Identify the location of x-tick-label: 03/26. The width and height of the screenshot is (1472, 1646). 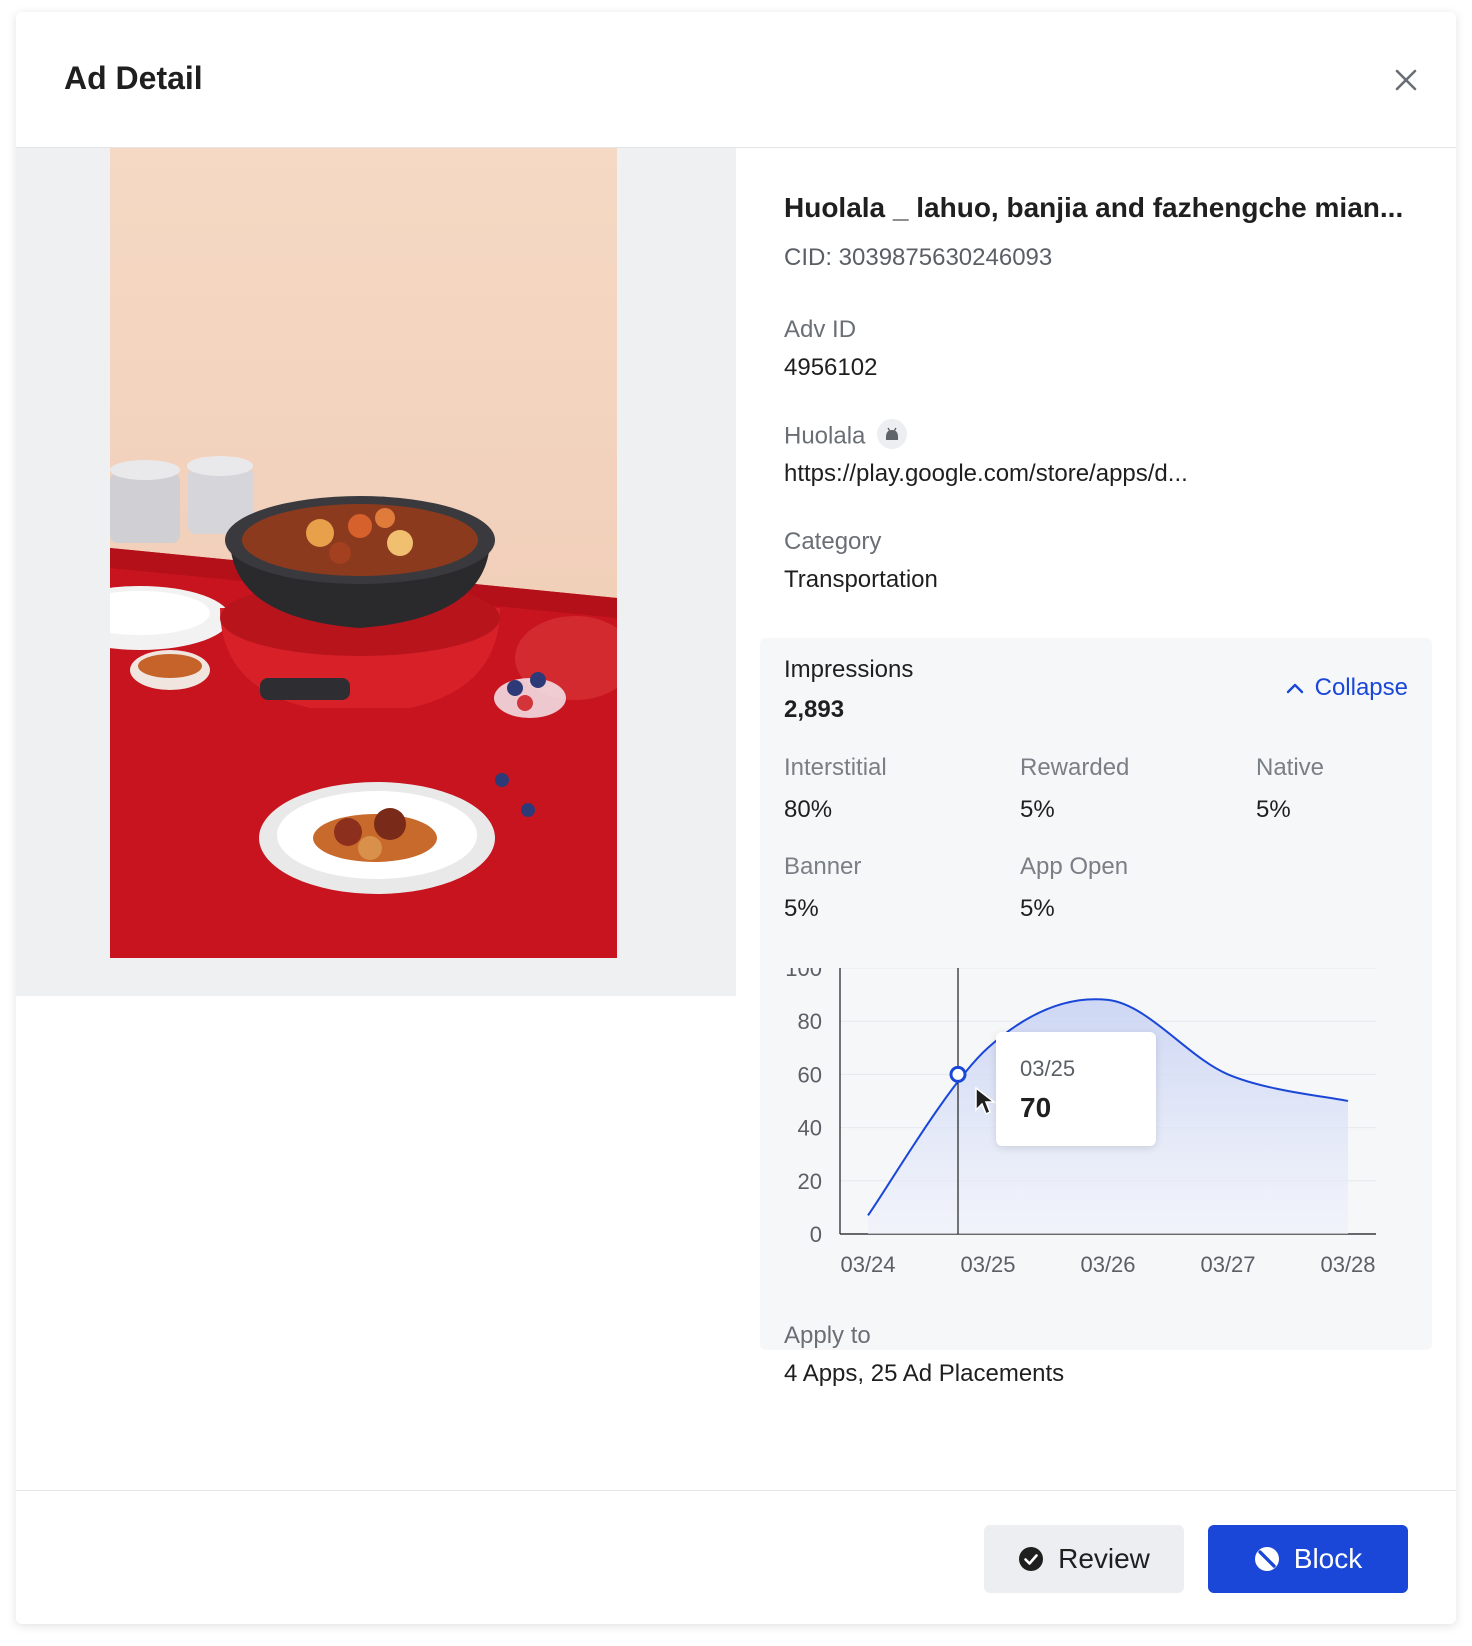
(1107, 1264).